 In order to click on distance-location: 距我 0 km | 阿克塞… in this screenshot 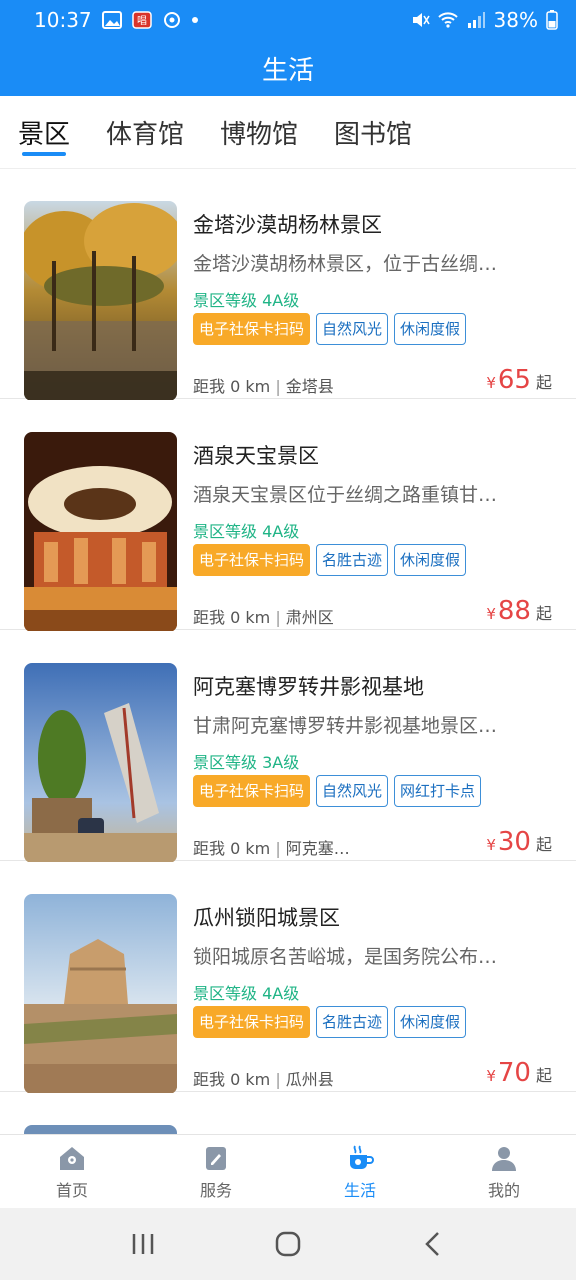, I will do `click(271, 848)`.